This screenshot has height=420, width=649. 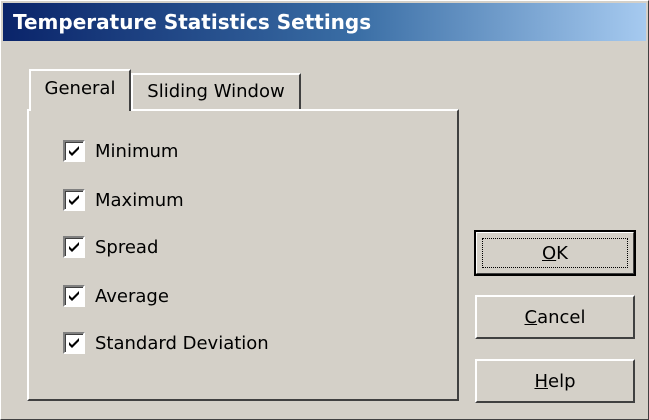 I want to click on checkbox-average, so click(x=74, y=296).